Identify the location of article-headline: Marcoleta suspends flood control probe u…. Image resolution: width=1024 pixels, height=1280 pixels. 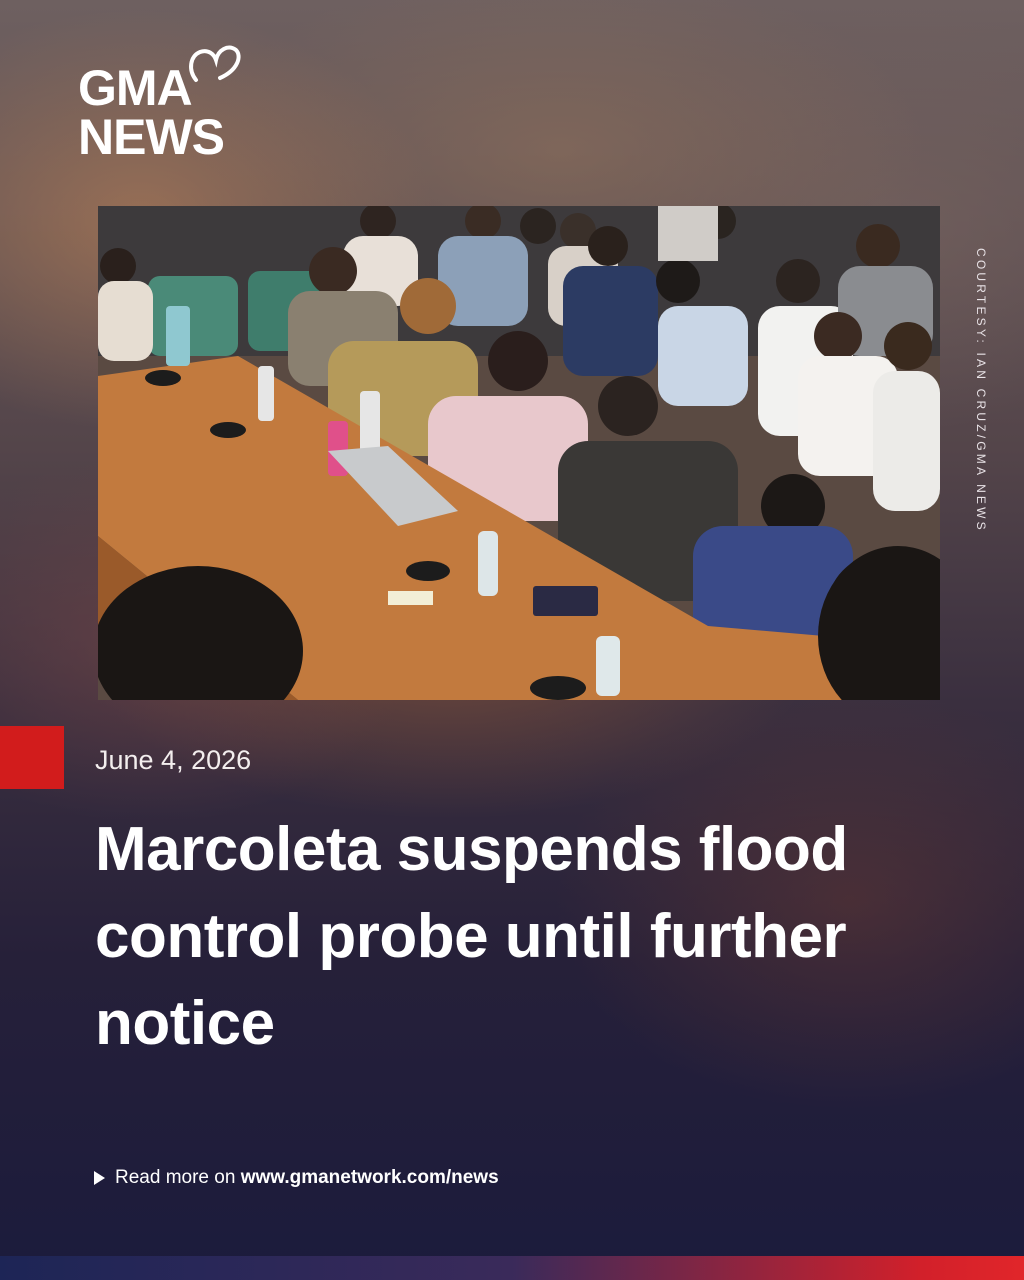
(471, 936).